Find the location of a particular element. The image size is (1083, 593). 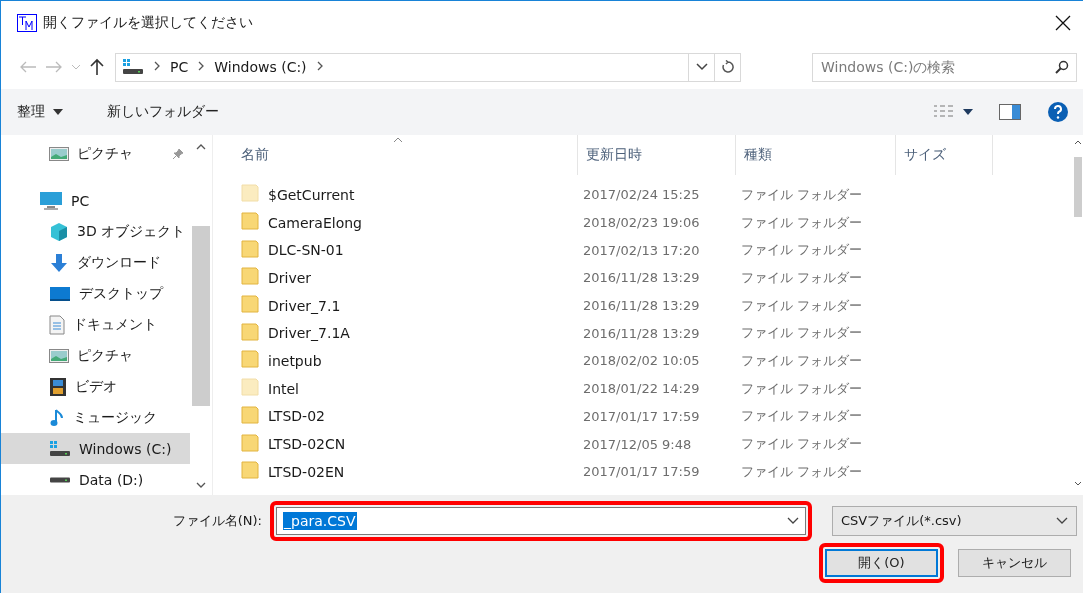

file-name: CameraElong is located at coordinates (315, 222).